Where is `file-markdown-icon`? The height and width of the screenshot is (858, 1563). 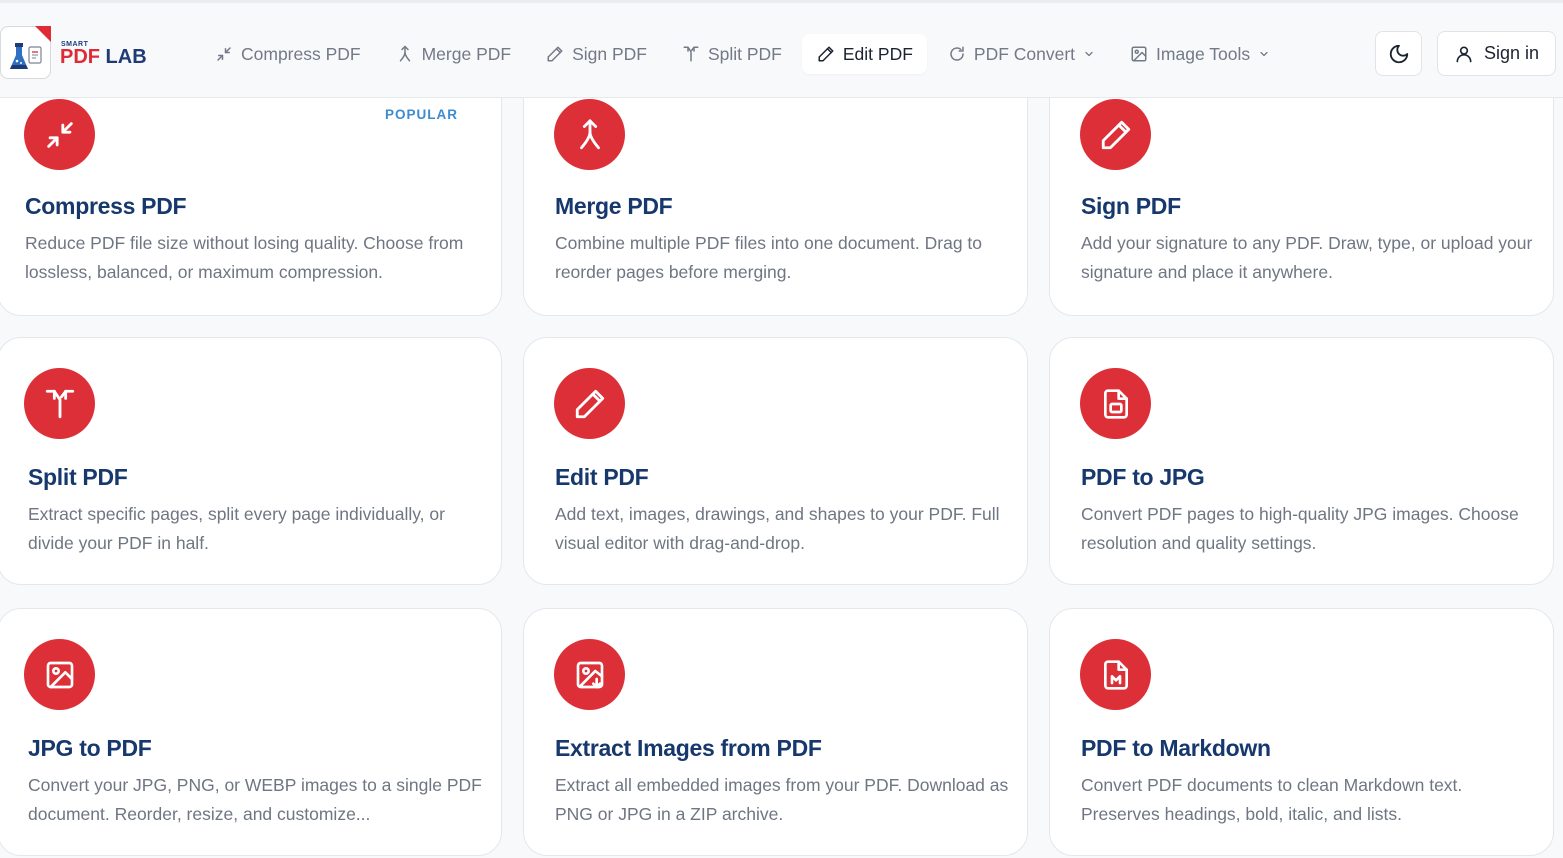 file-markdown-icon is located at coordinates (1115, 674).